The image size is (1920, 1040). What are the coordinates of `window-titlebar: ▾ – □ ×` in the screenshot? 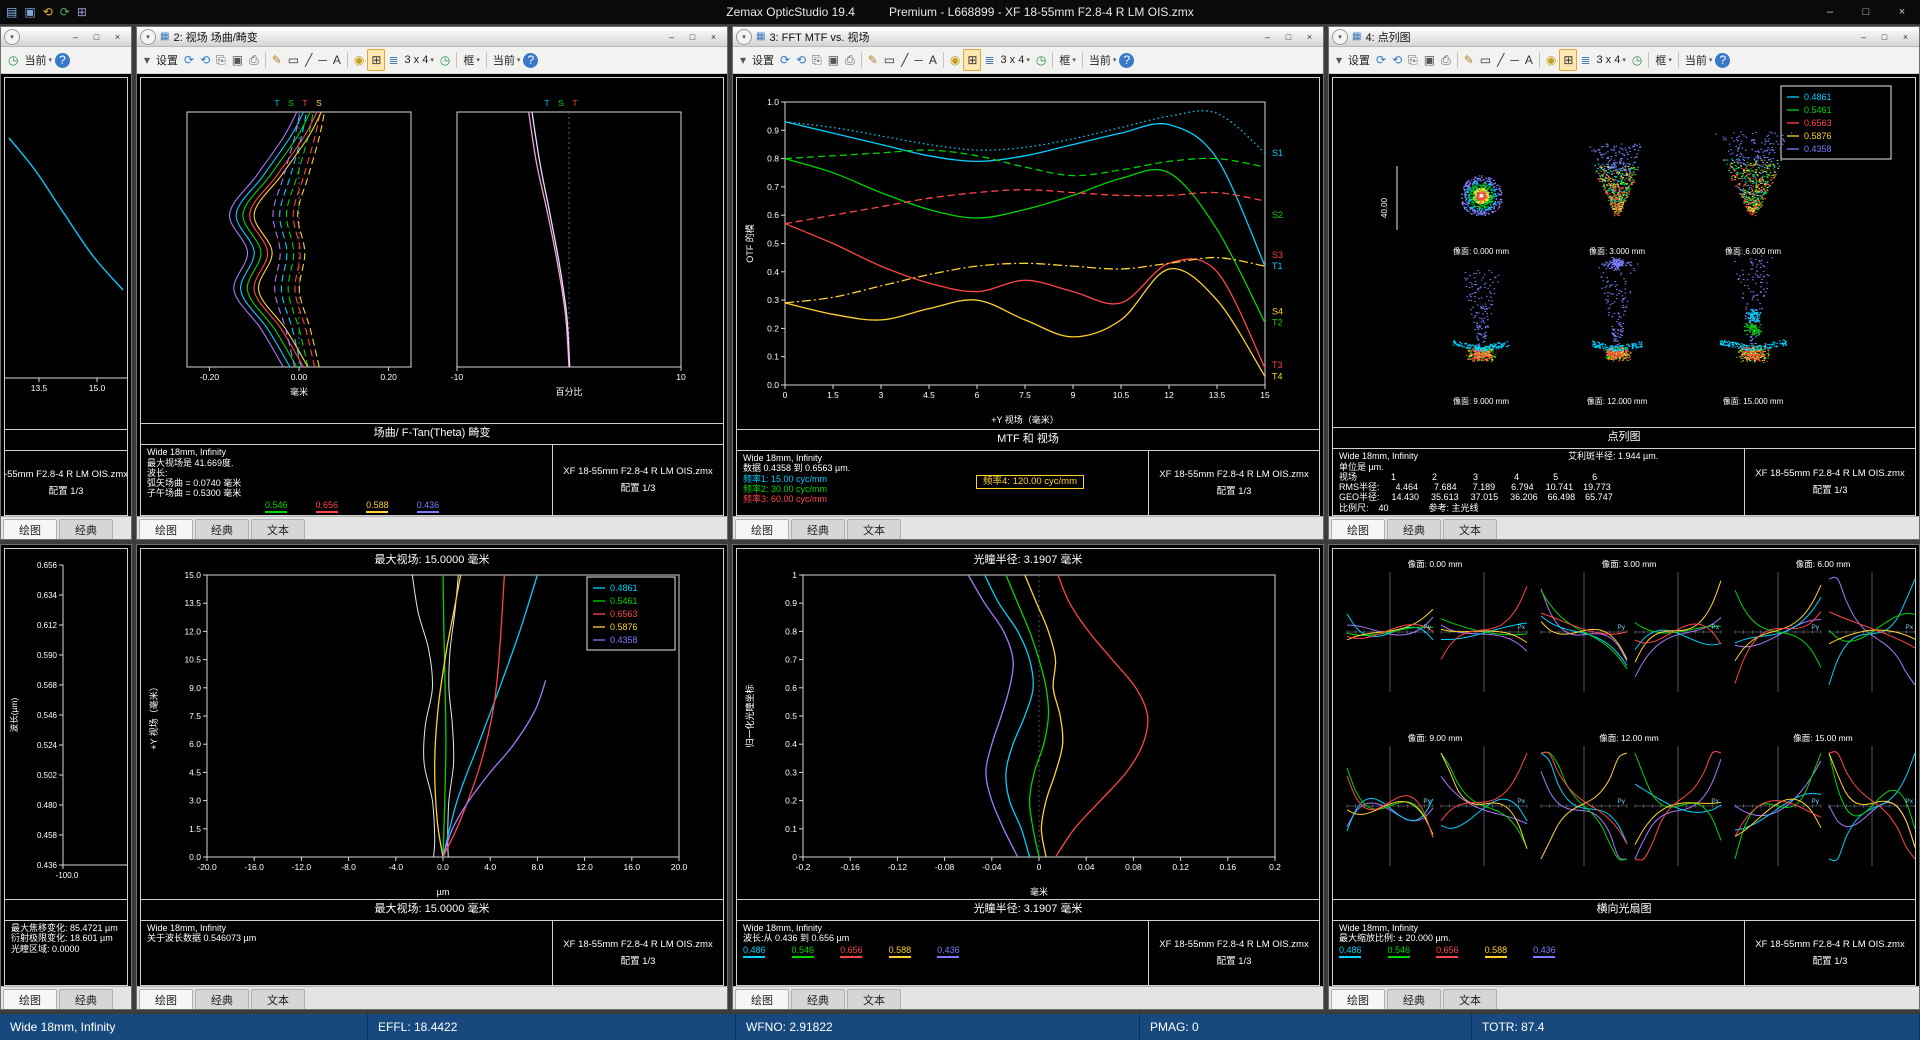 It's located at (66, 37).